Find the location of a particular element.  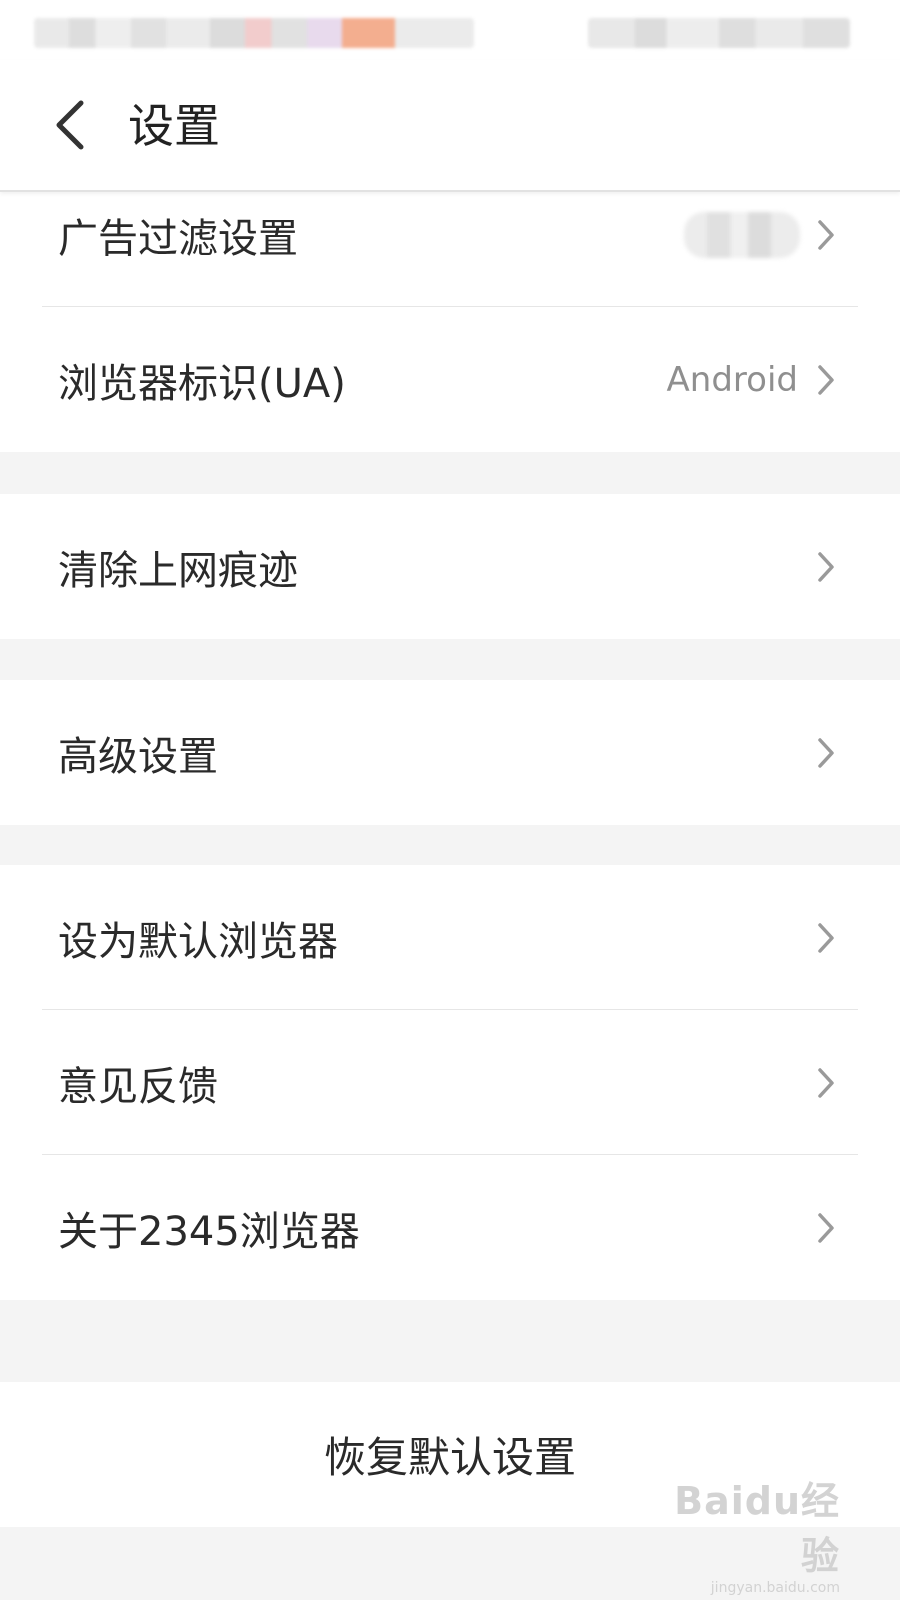

status-bar-left-redacted is located at coordinates (254, 33).